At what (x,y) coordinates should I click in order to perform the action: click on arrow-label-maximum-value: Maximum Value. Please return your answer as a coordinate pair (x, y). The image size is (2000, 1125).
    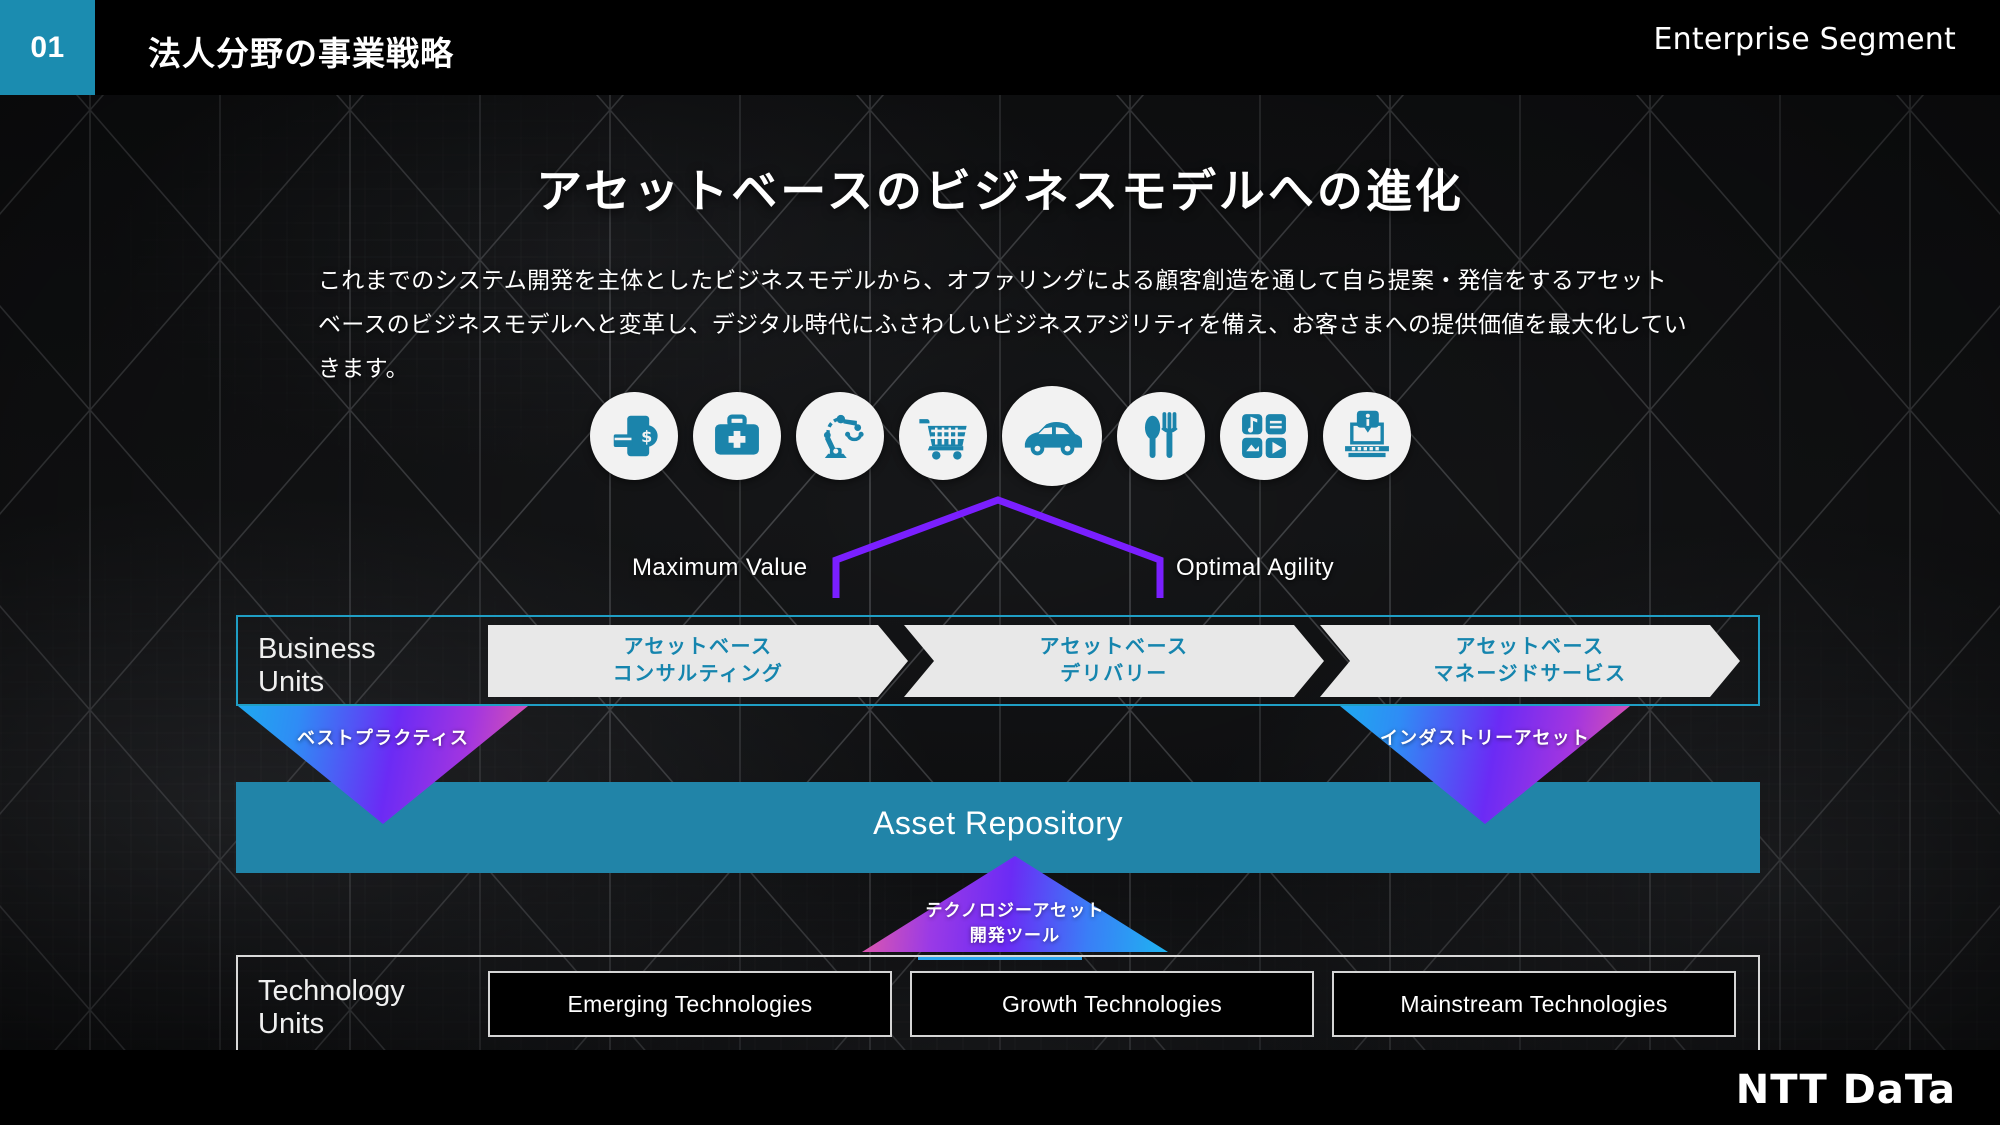
    Looking at the image, I should click on (720, 567).